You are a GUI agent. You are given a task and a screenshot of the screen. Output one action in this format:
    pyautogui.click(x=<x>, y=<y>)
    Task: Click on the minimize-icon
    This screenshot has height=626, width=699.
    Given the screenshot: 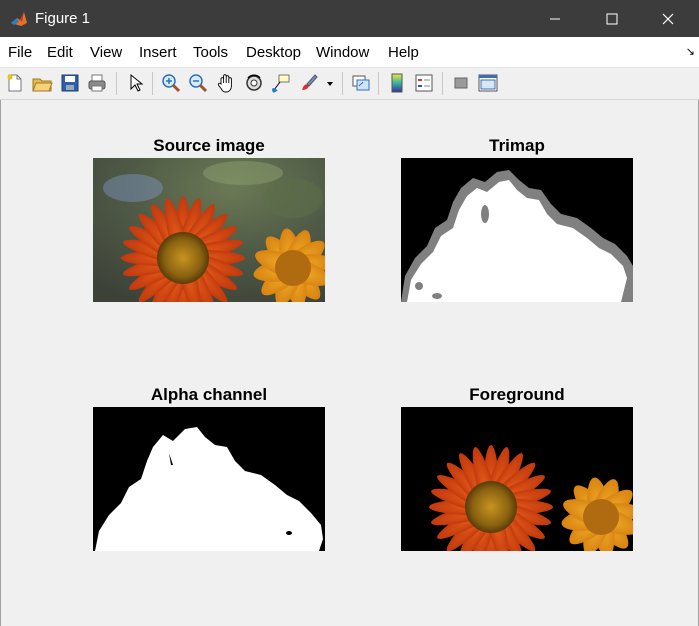 What is the action you would take?
    pyautogui.click(x=555, y=18)
    